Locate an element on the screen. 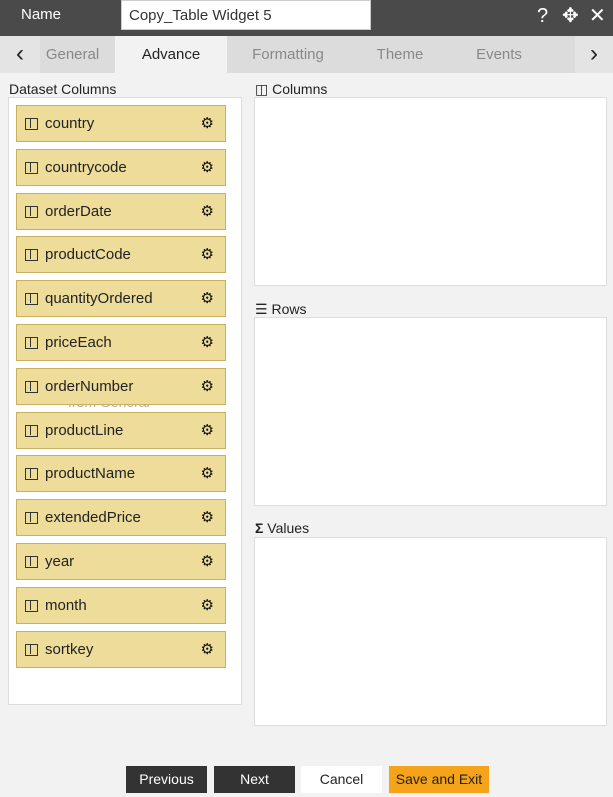  chevron-right-icon: › is located at coordinates (594, 54).